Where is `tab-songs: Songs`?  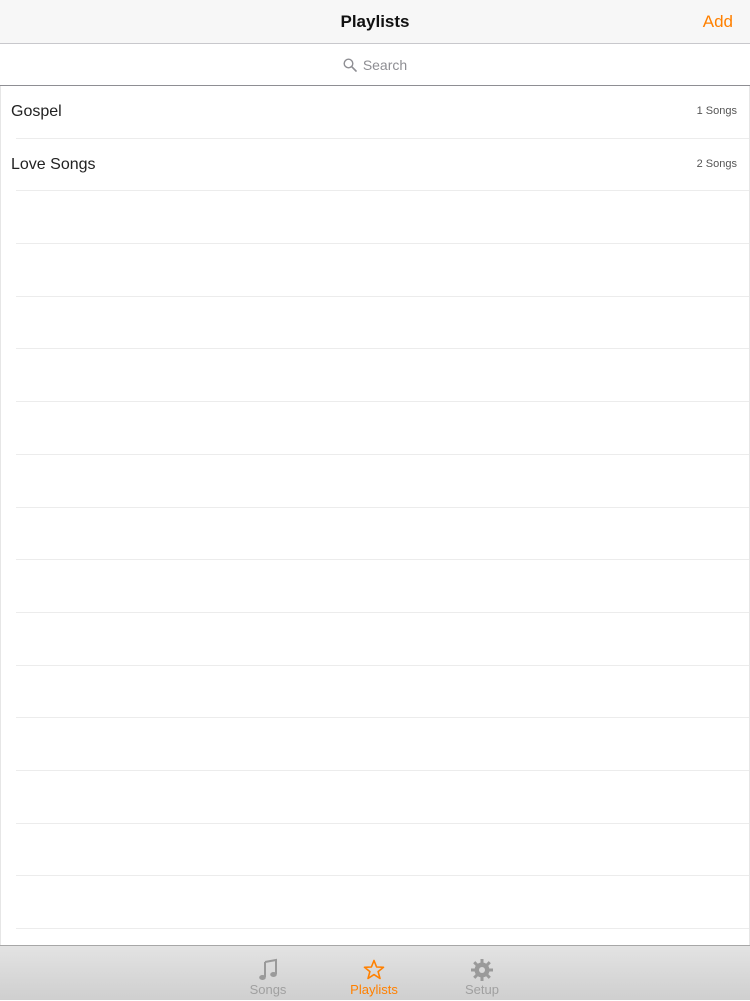
tab-songs: Songs is located at coordinates (268, 973).